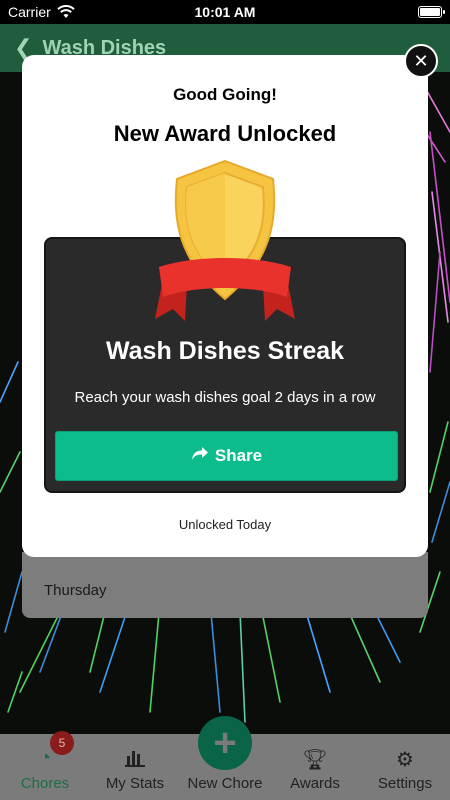 This screenshot has height=800, width=450. Describe the element at coordinates (405, 760) in the screenshot. I see `gear-icon: ⚙` at that location.